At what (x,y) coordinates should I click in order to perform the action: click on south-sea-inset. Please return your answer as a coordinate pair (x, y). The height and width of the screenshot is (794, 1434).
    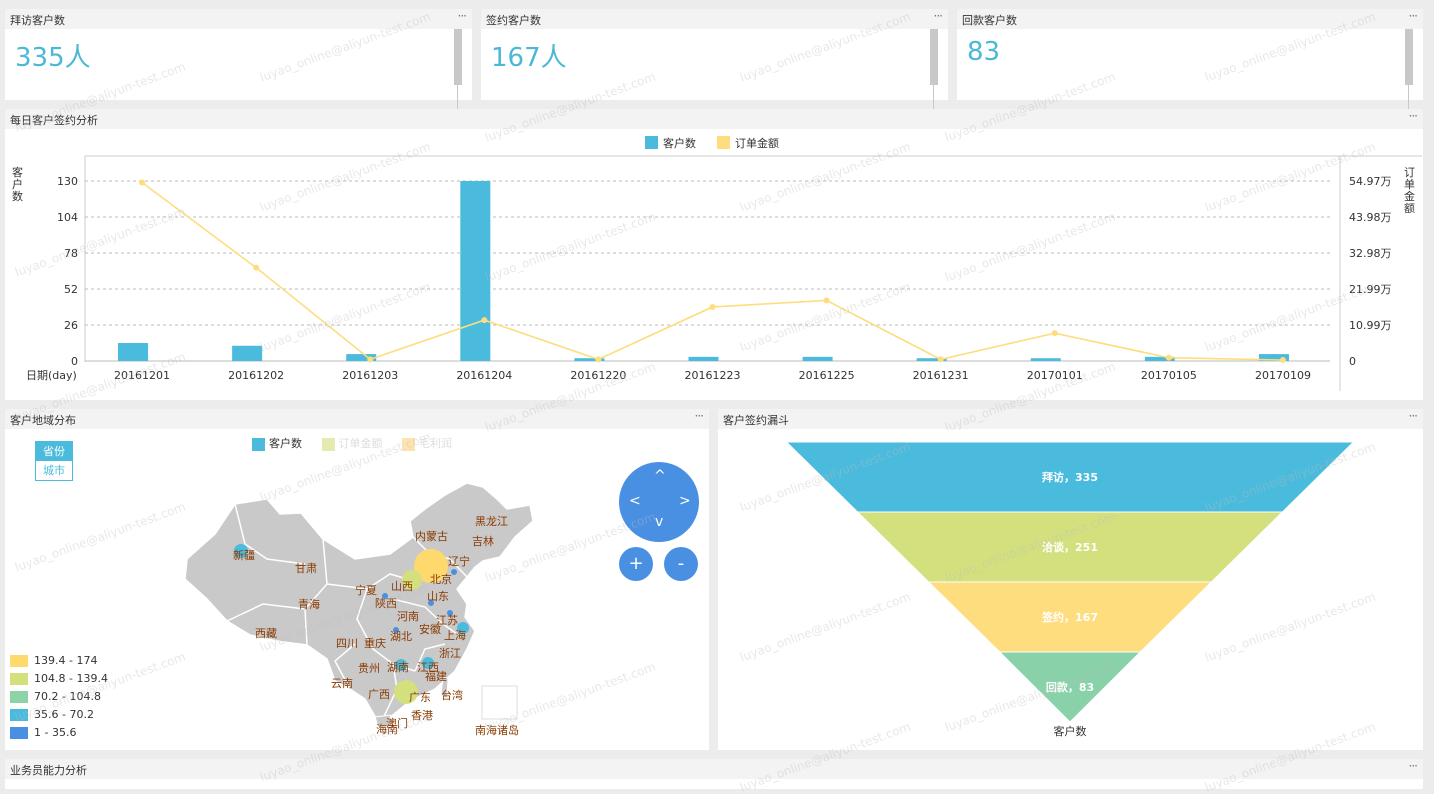
    Looking at the image, I should click on (499, 702).